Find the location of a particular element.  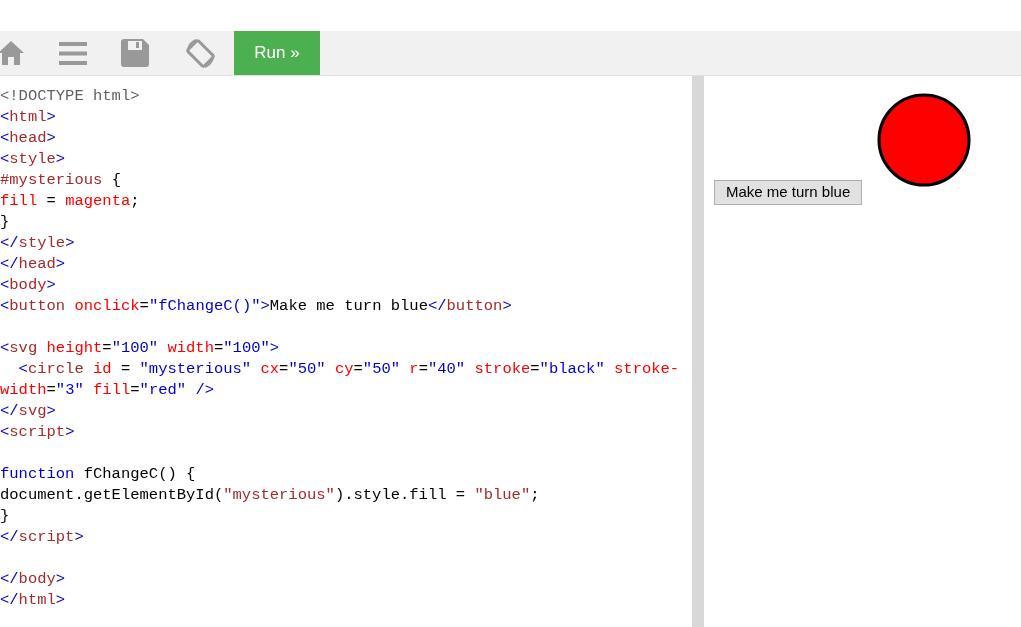

save-icon is located at coordinates (135, 53).